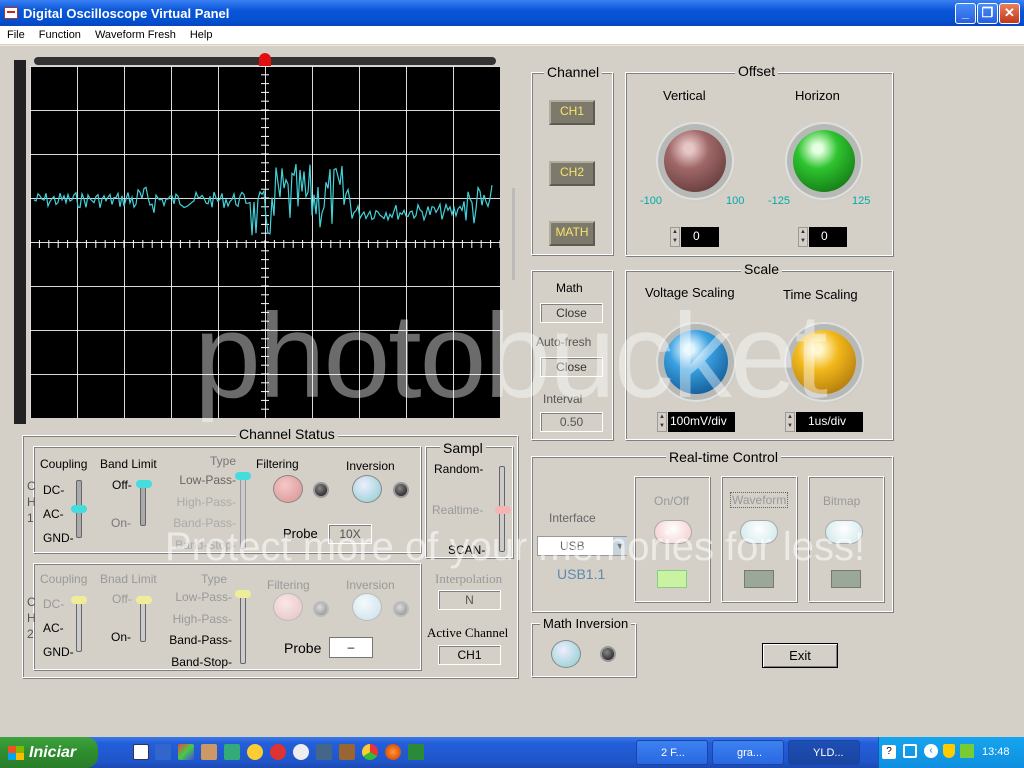  I want to click on waveform-button, so click(759, 532).